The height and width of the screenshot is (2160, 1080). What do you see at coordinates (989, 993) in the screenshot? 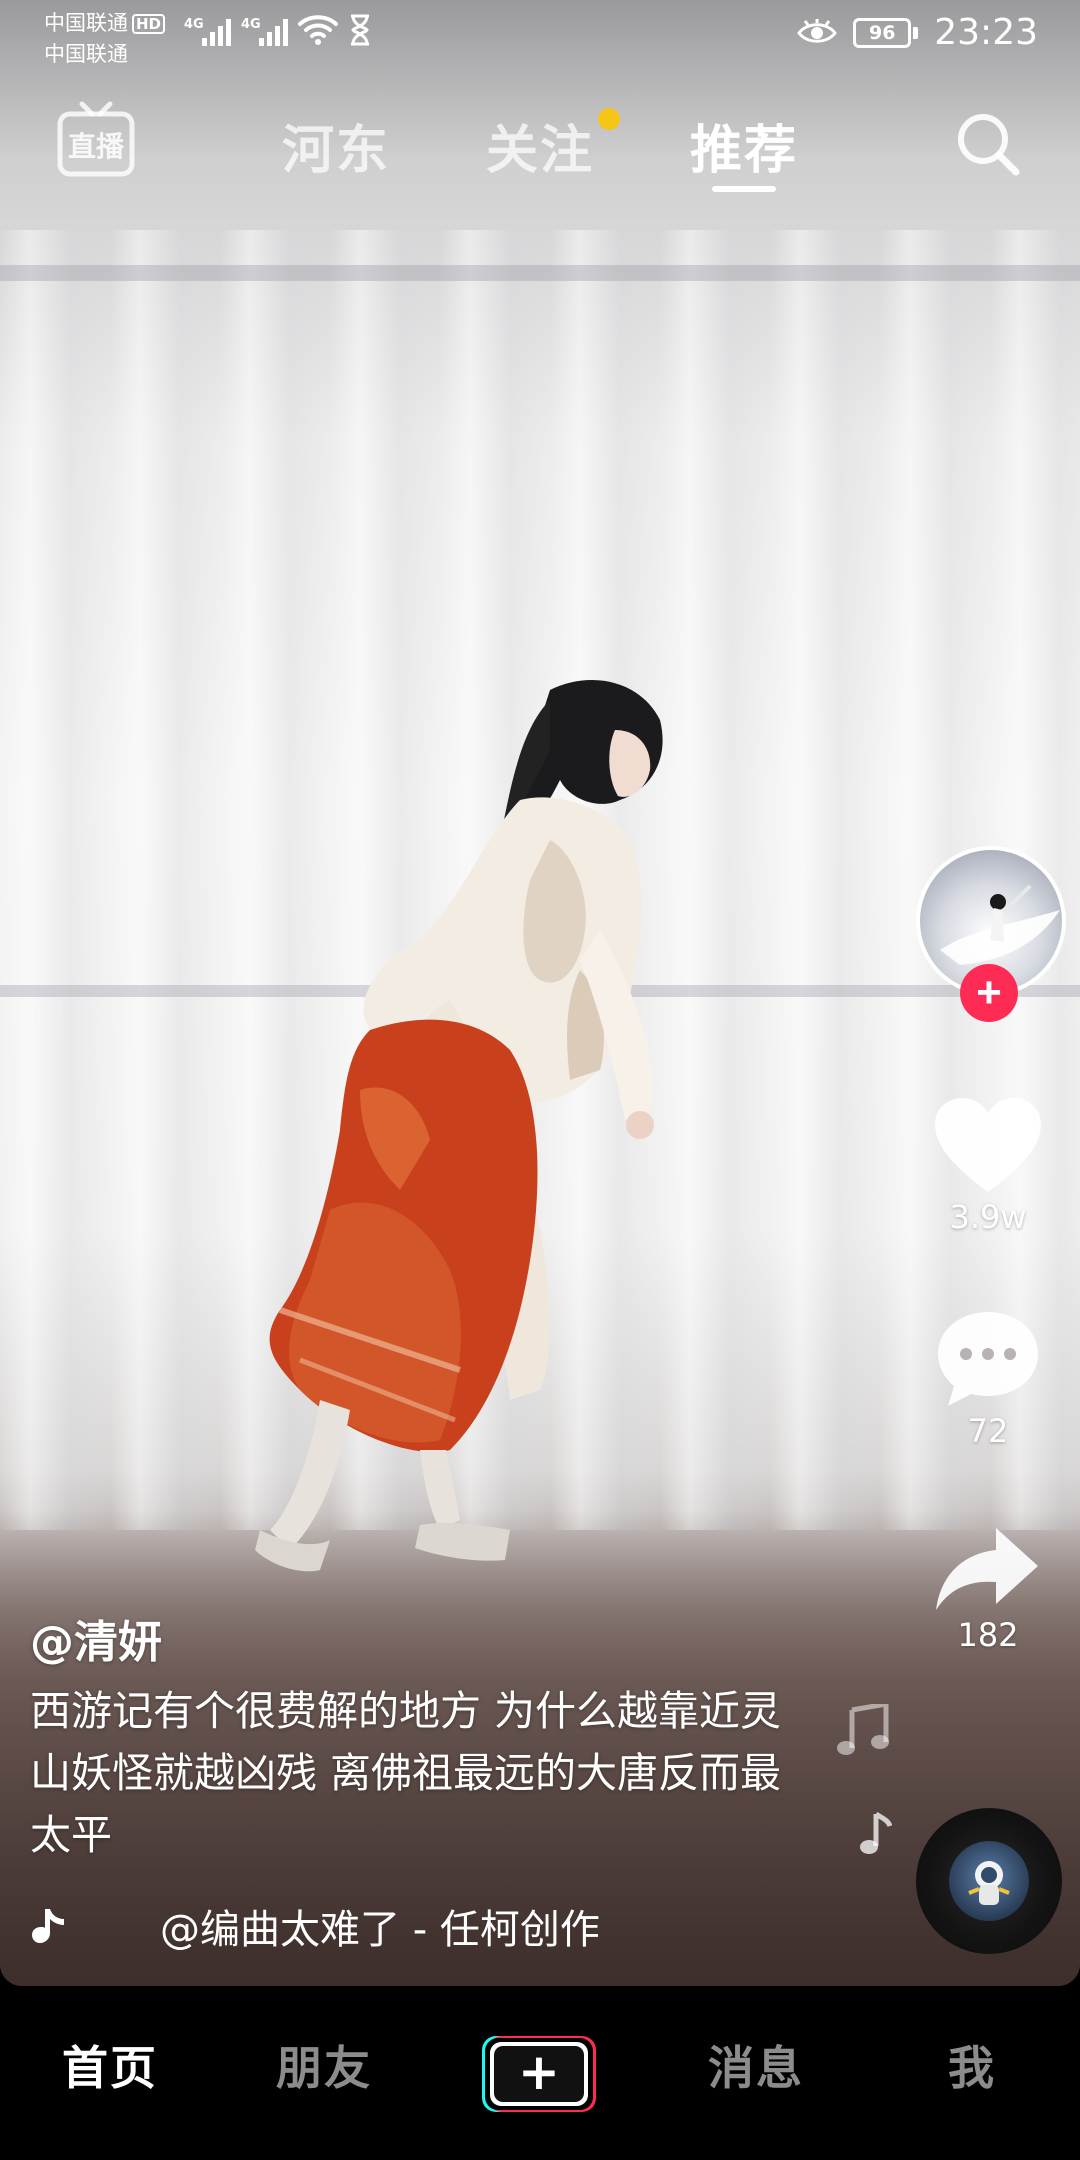
I see `follow-button: +` at bounding box center [989, 993].